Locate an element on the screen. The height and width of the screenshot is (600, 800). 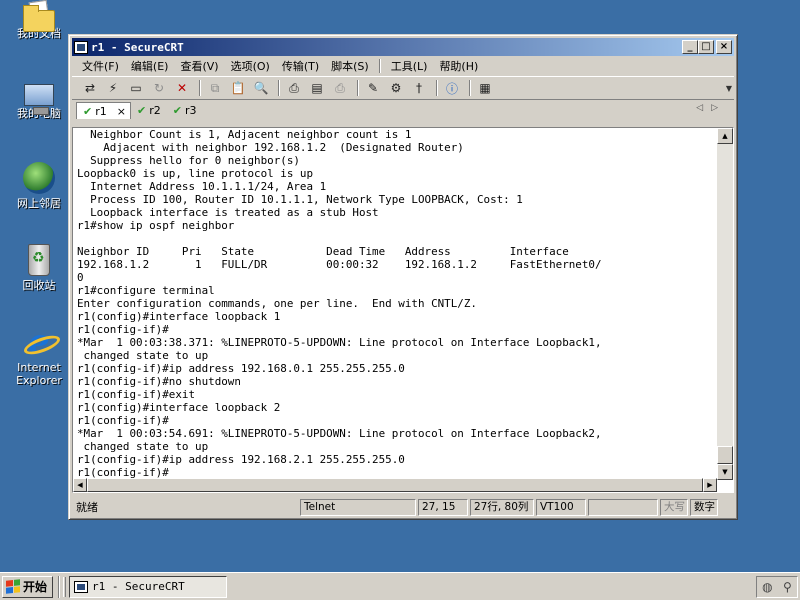
terminal-line: Suppress hello for 0 neighbor(s) is located at coordinates (188, 160).